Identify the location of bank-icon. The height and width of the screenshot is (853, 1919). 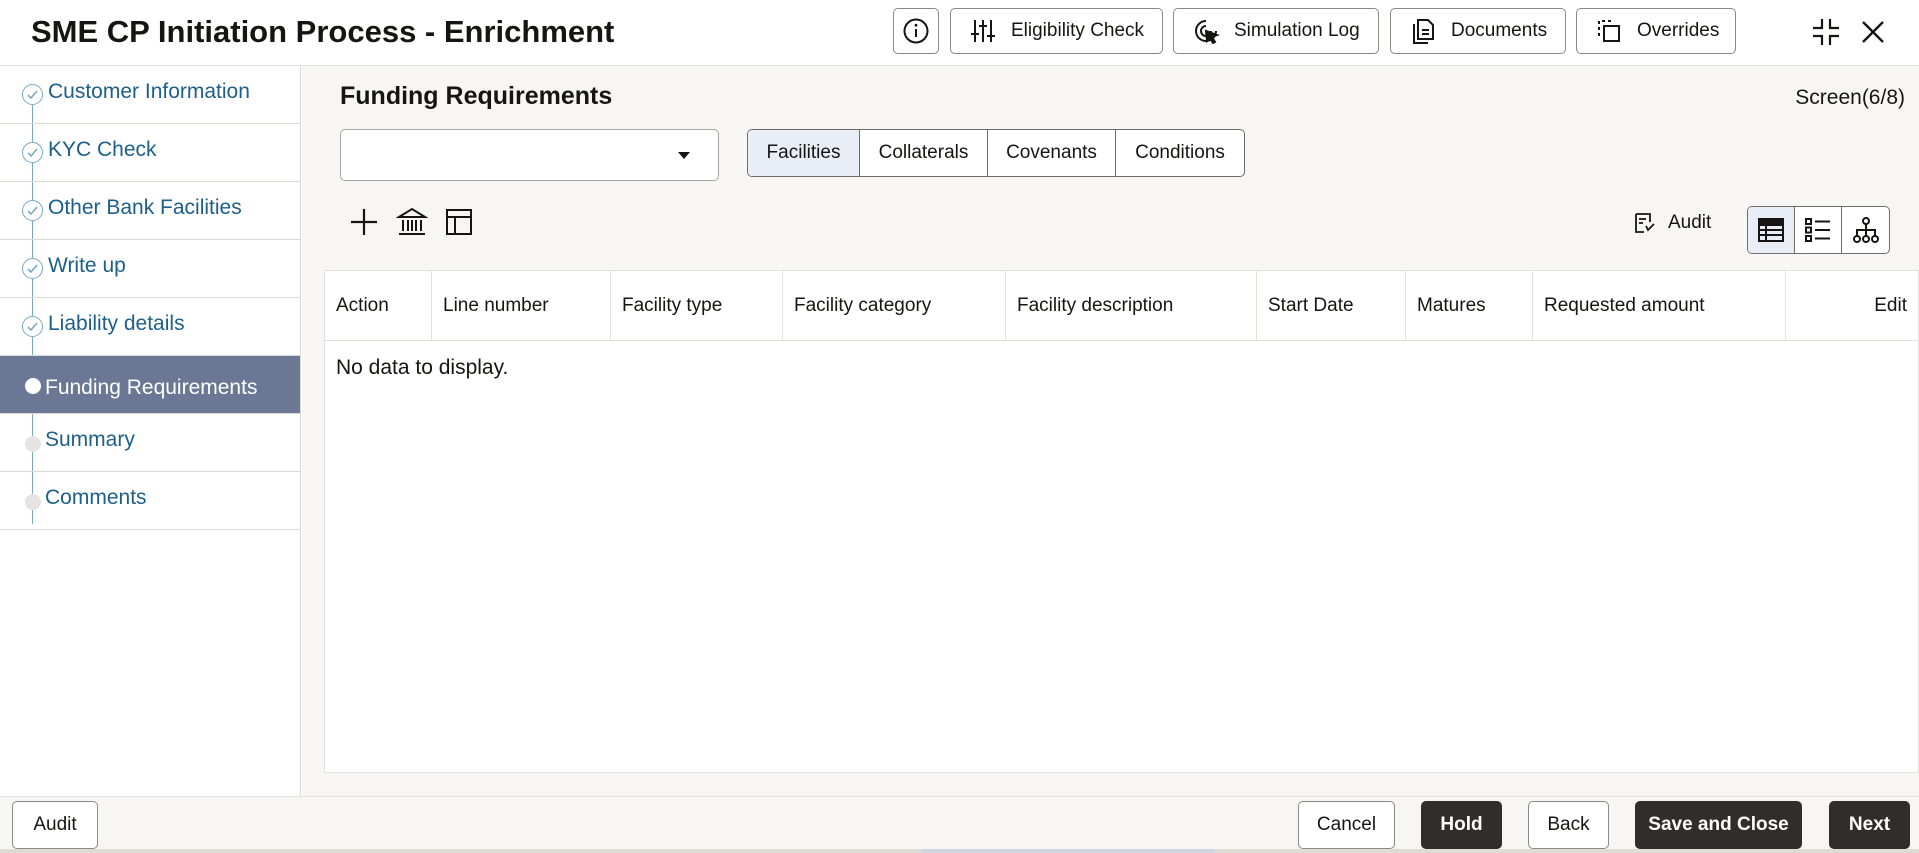
(412, 221).